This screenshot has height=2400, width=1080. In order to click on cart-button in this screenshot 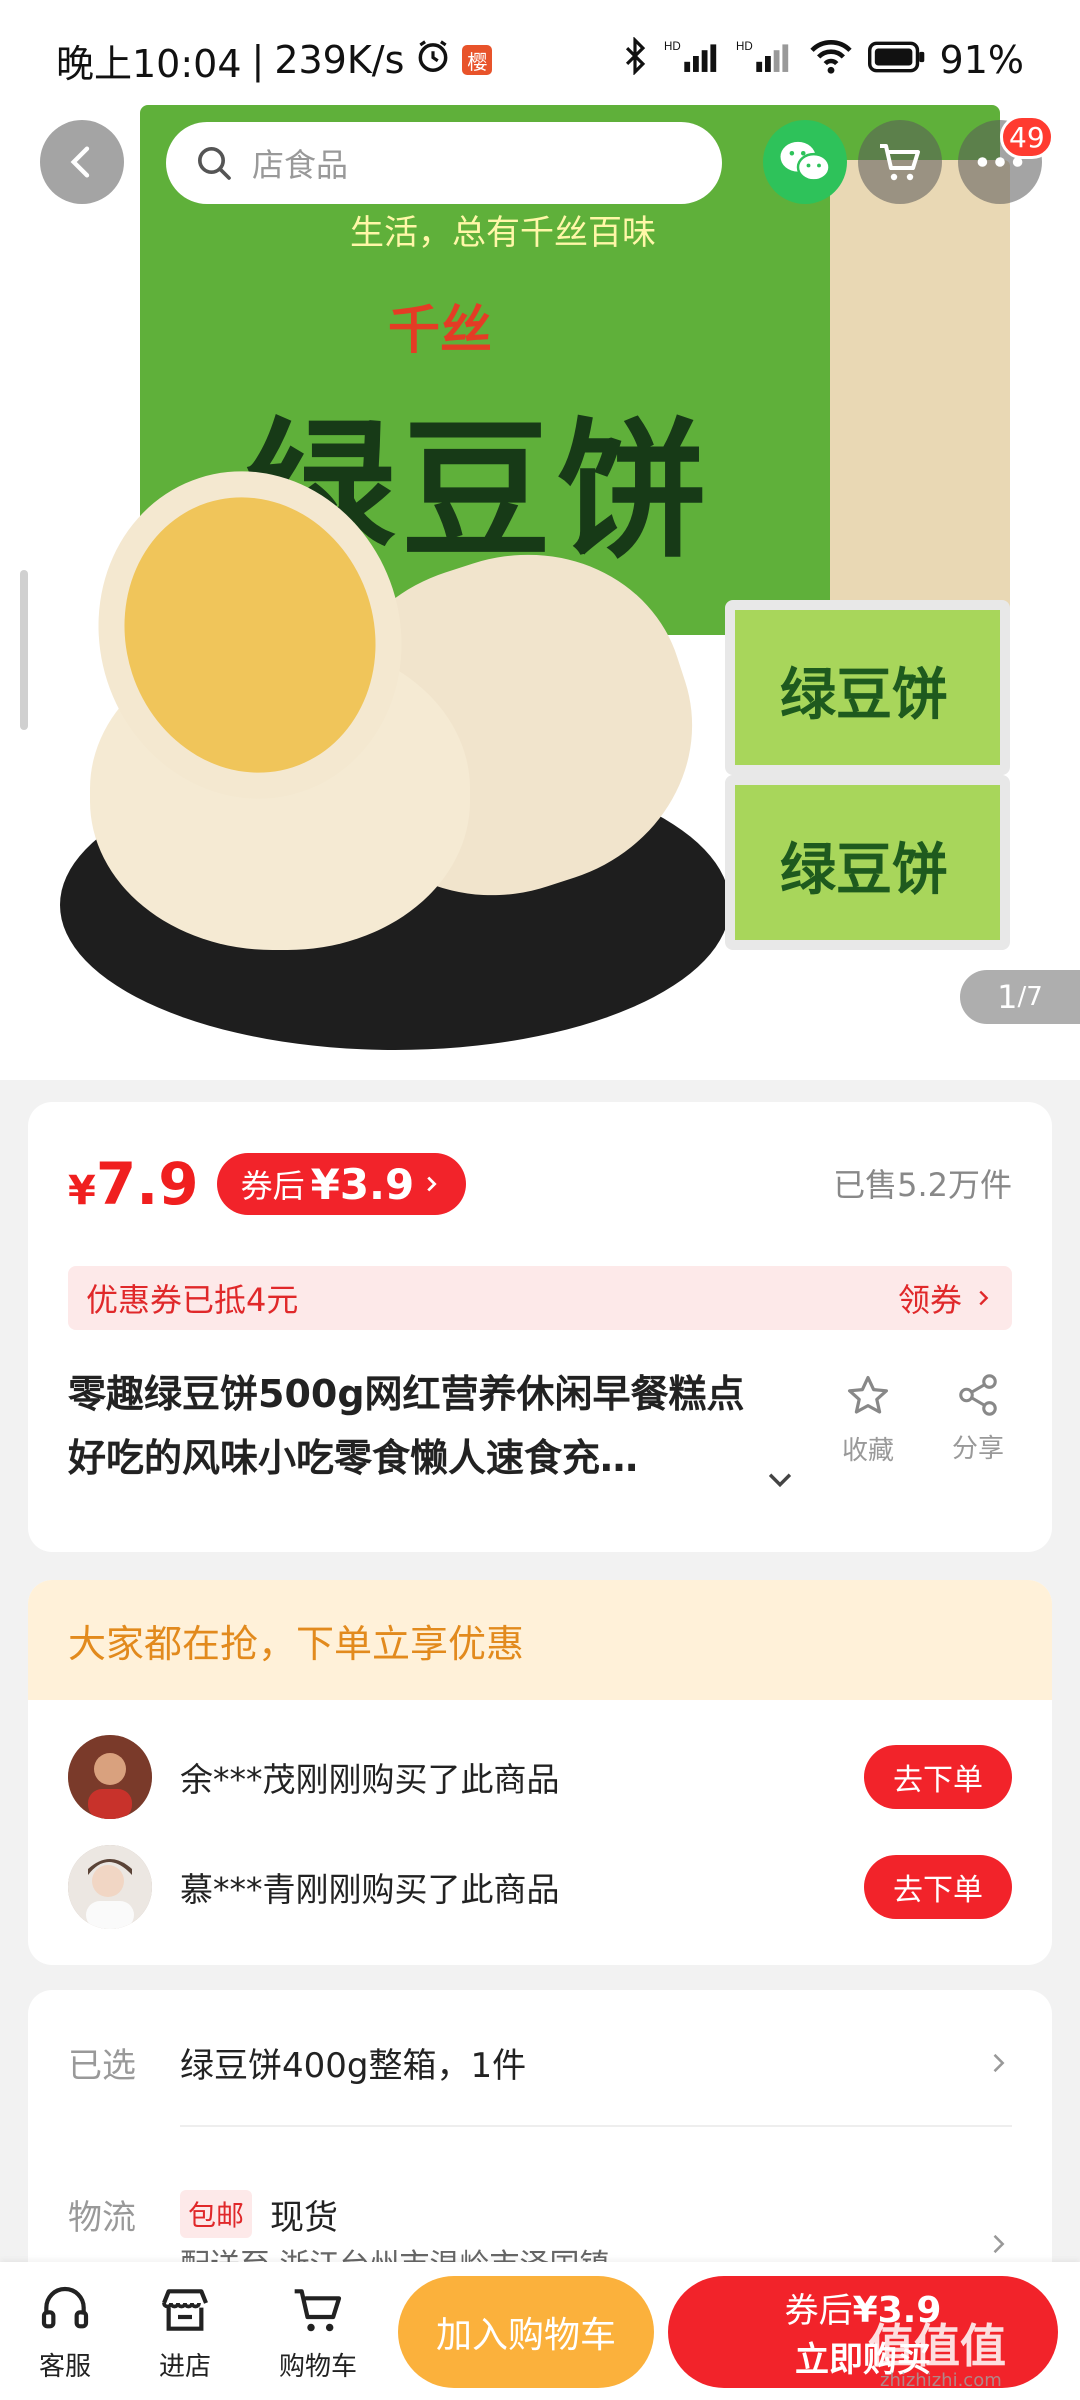, I will do `click(900, 162)`.